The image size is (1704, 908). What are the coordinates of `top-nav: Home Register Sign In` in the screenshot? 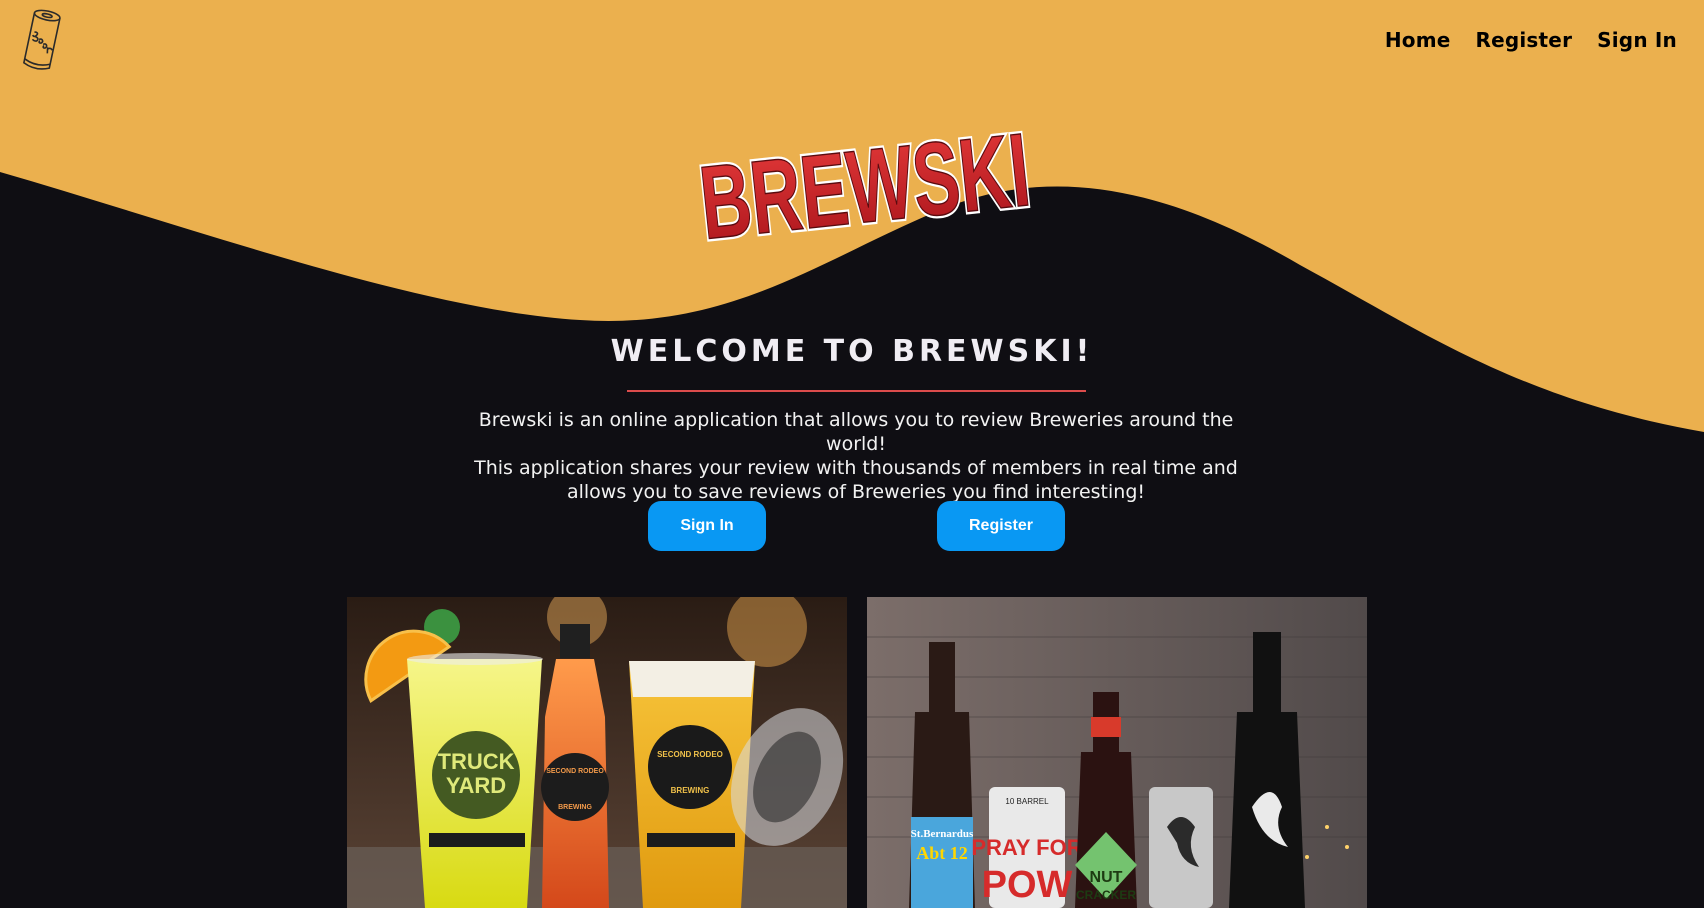 It's located at (1531, 40).